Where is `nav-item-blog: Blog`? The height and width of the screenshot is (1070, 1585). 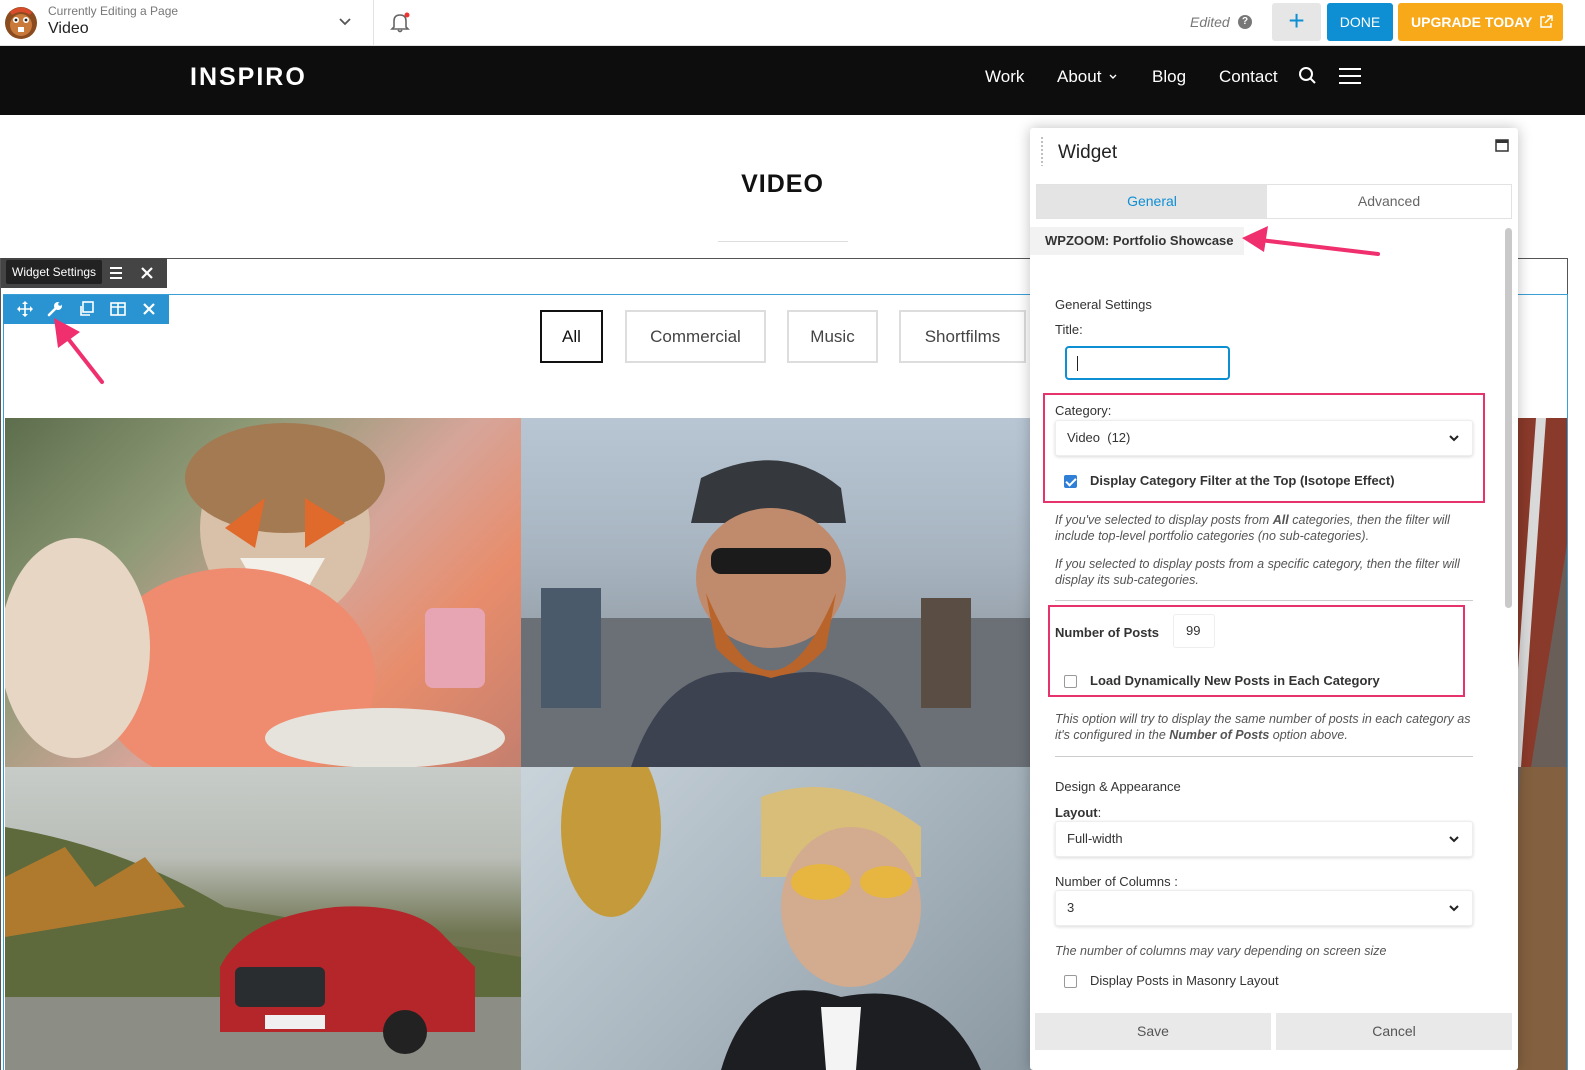 nav-item-blog: Blog is located at coordinates (1169, 77).